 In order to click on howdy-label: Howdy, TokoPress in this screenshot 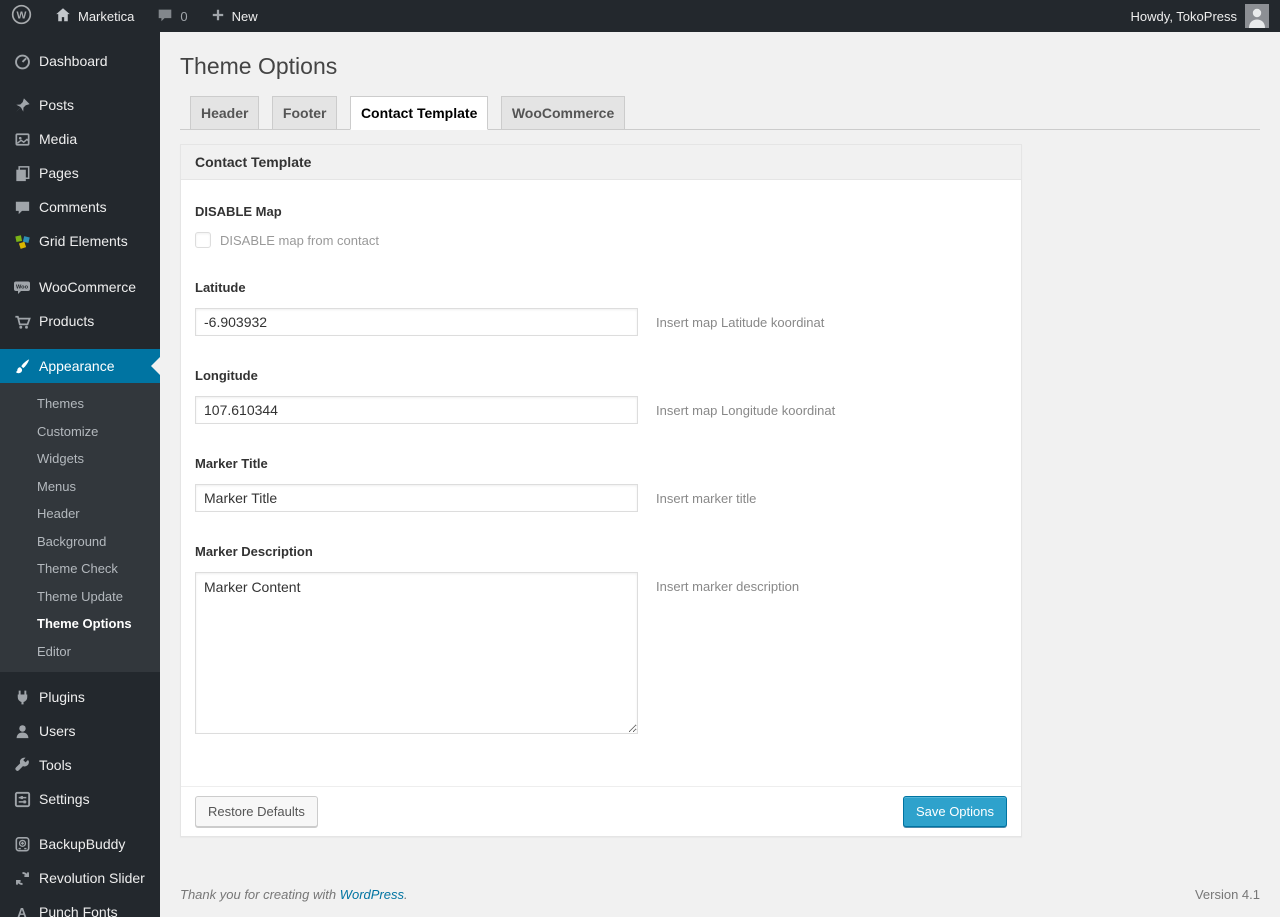, I will do `click(1183, 16)`.